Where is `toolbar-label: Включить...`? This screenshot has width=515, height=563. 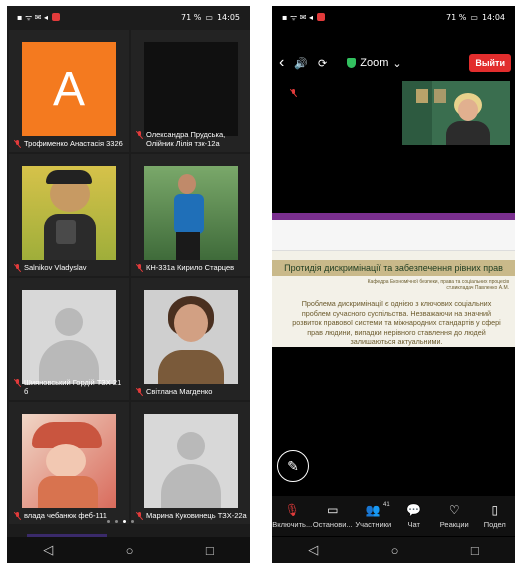
toolbar-label: Включить... is located at coordinates (292, 524).